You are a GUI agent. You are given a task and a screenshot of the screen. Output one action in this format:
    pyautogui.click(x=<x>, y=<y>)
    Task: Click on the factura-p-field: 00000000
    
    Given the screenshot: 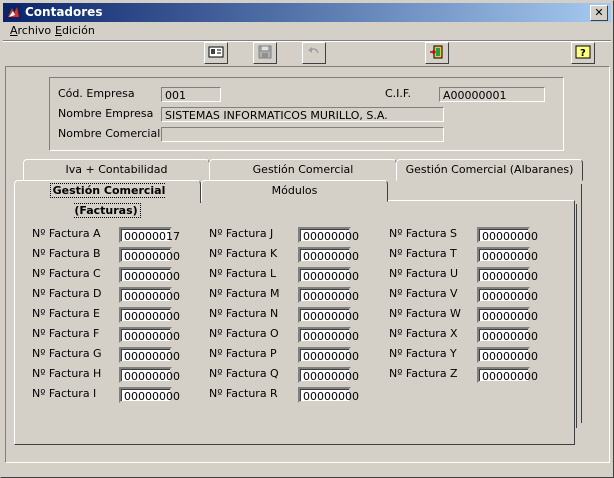 What is the action you would take?
    pyautogui.click(x=328, y=355)
    